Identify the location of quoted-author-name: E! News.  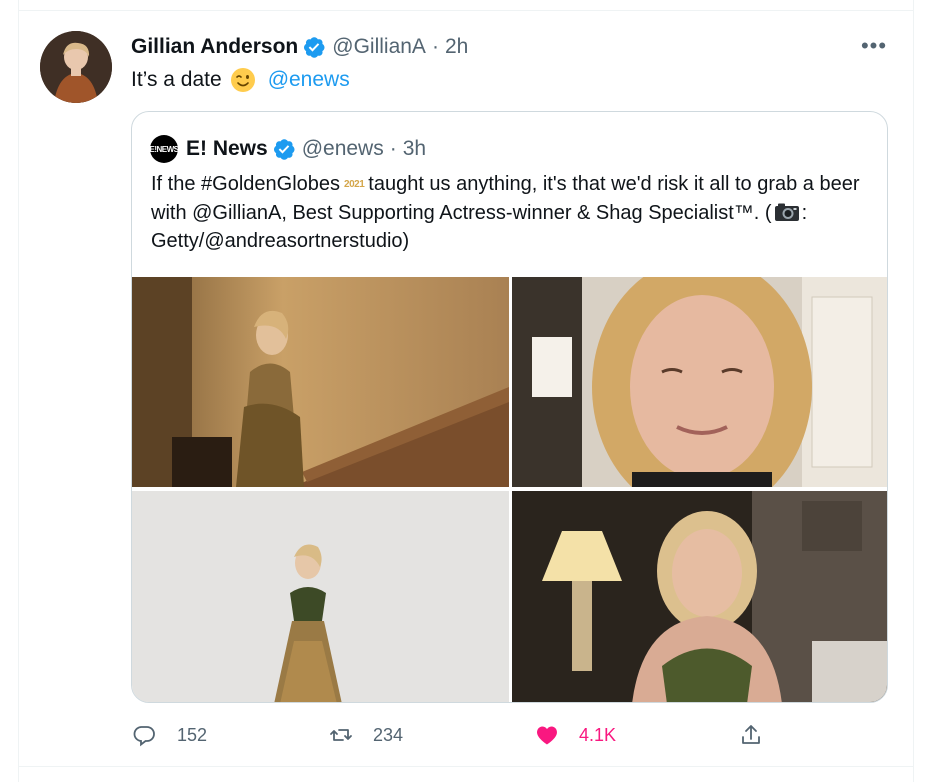
(227, 148).